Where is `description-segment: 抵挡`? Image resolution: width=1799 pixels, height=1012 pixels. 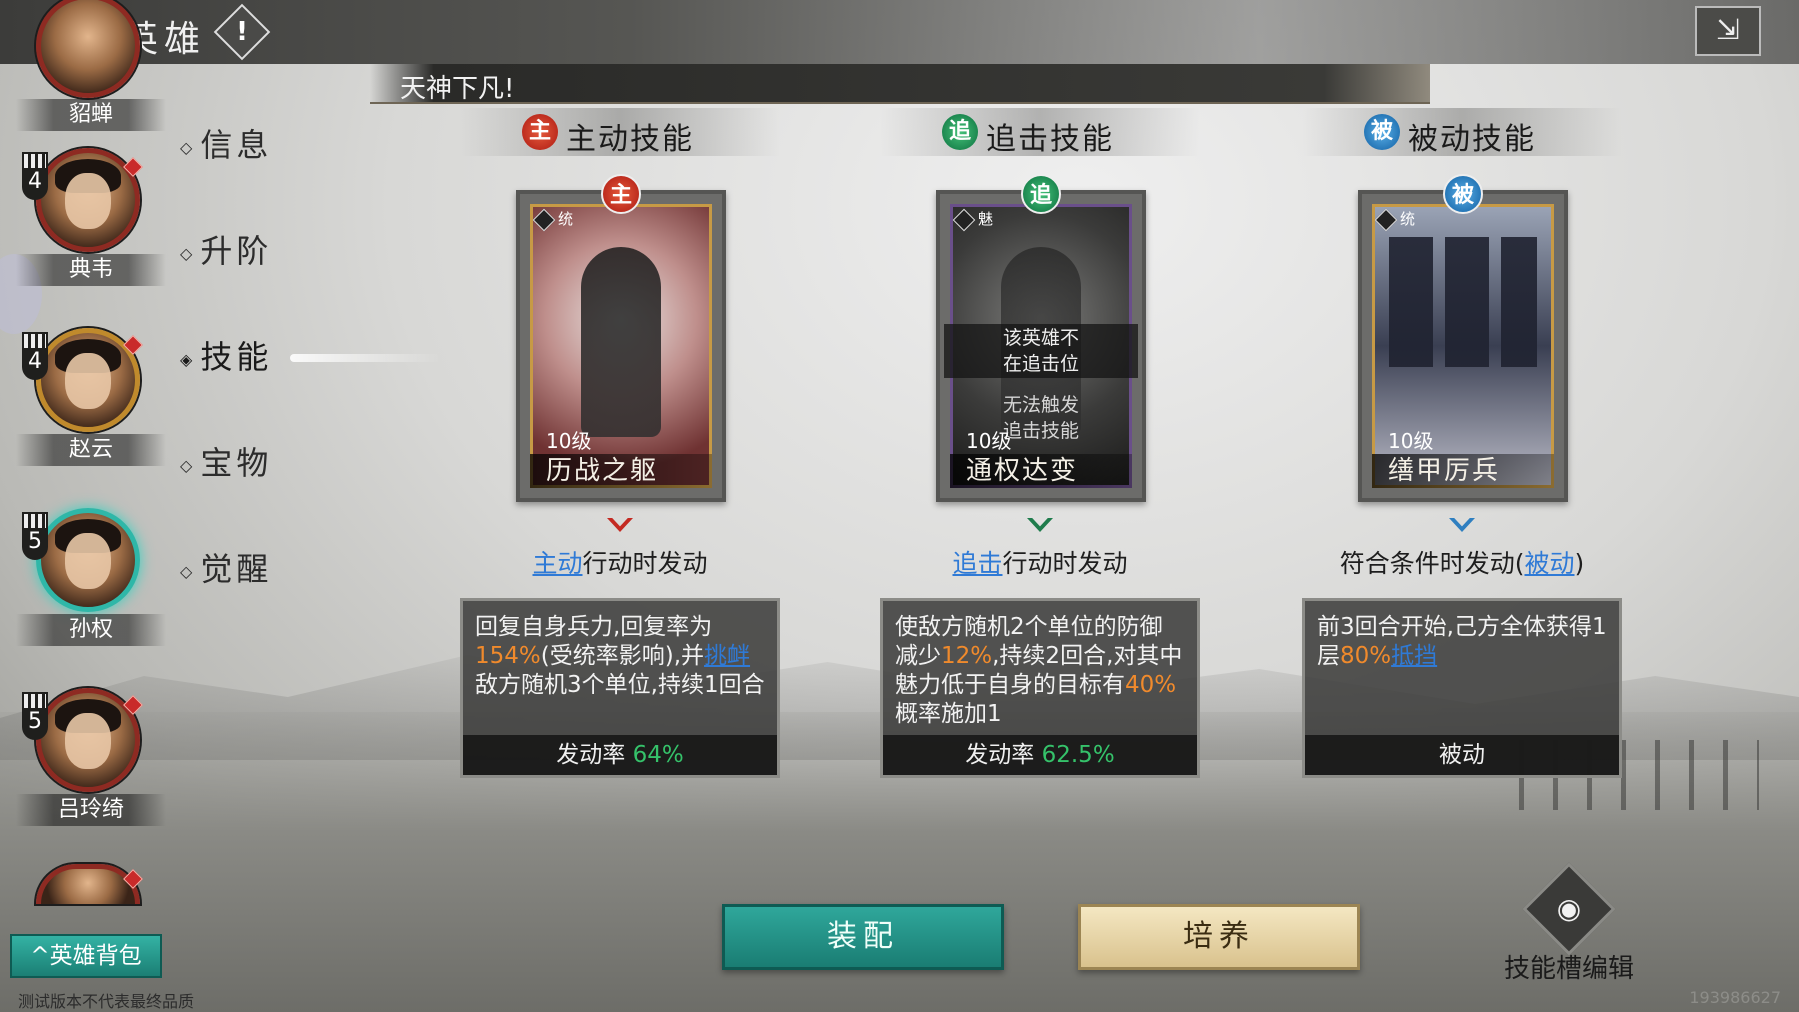
description-segment: 抵挡 is located at coordinates (1414, 656).